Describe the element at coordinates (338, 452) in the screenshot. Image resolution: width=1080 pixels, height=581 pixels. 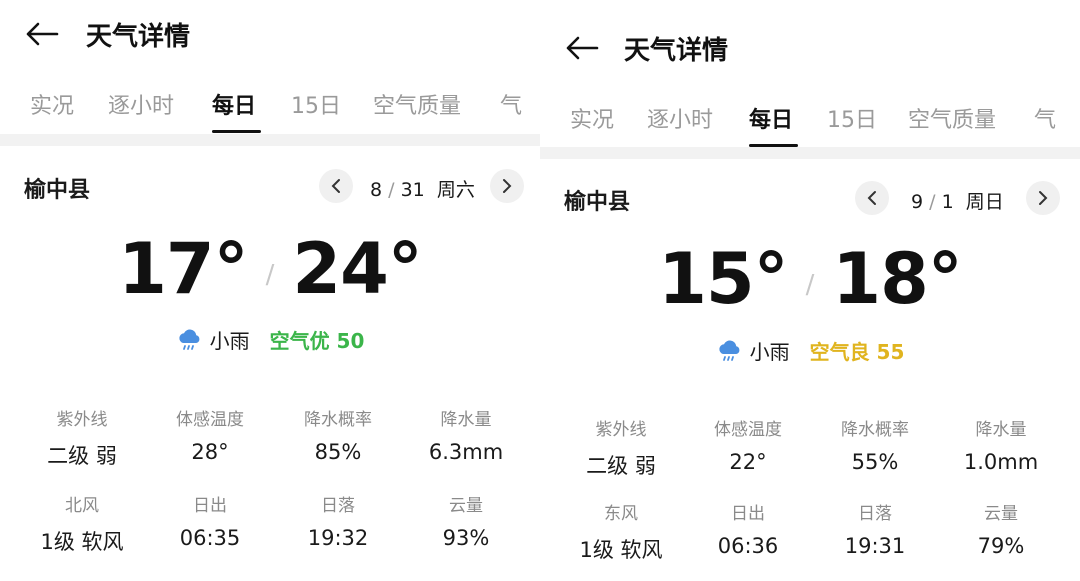
I see `detail-value: 85%` at that location.